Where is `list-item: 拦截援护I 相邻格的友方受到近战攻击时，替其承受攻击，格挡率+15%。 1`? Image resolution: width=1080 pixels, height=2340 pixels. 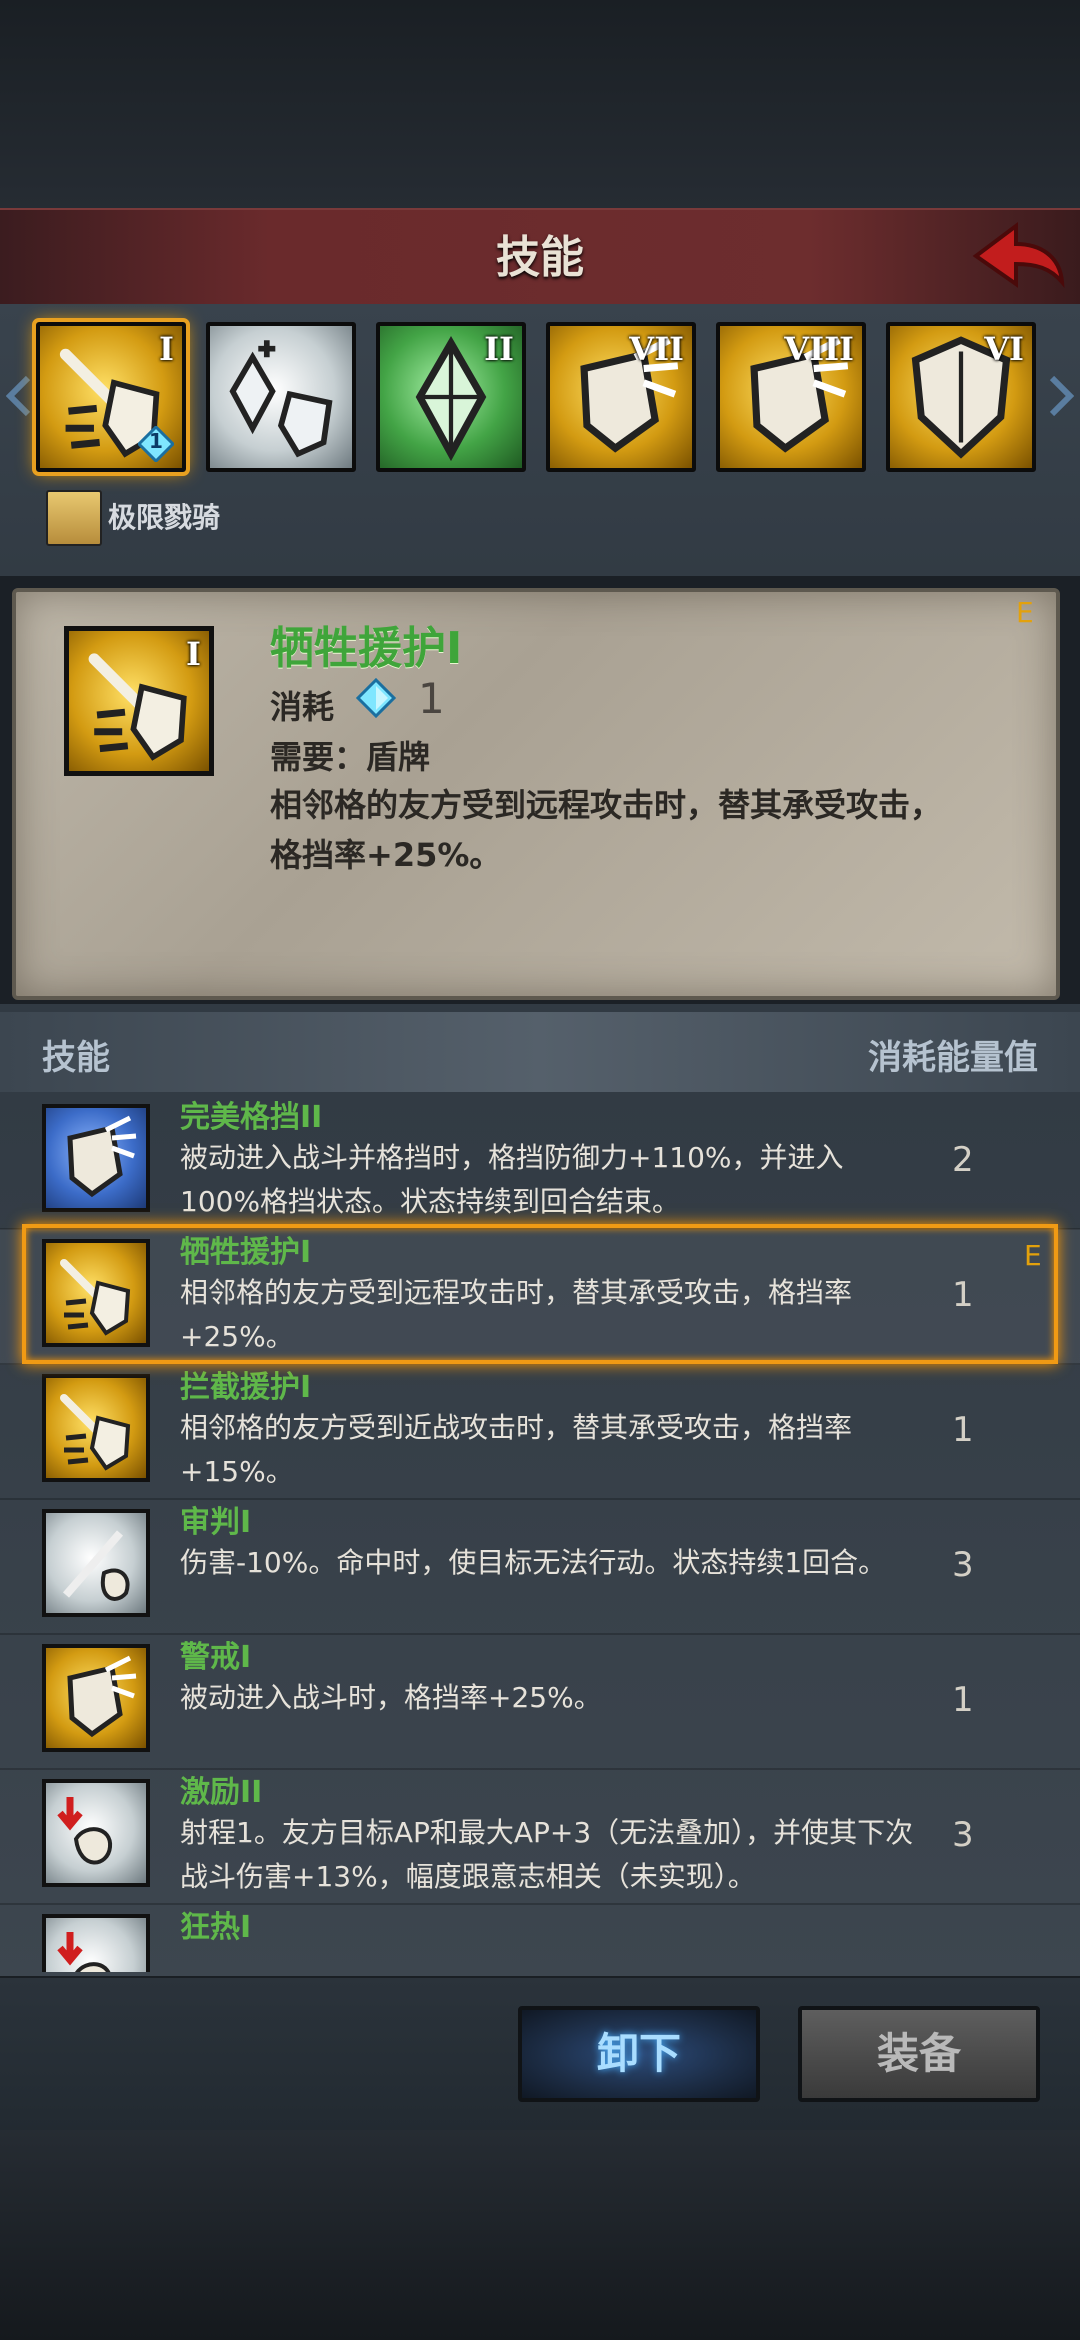
list-item: 拦截援护I 相邻格的友方受到近战攻击时，替其承受攻击，格挡率+15%。 1 is located at coordinates (540, 1432).